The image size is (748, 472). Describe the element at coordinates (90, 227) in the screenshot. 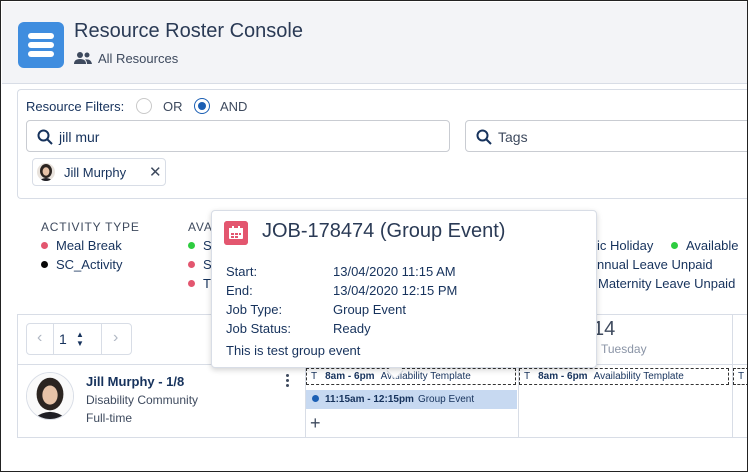

I see `activity-type-heading: ACTIVITY TYPE` at that location.